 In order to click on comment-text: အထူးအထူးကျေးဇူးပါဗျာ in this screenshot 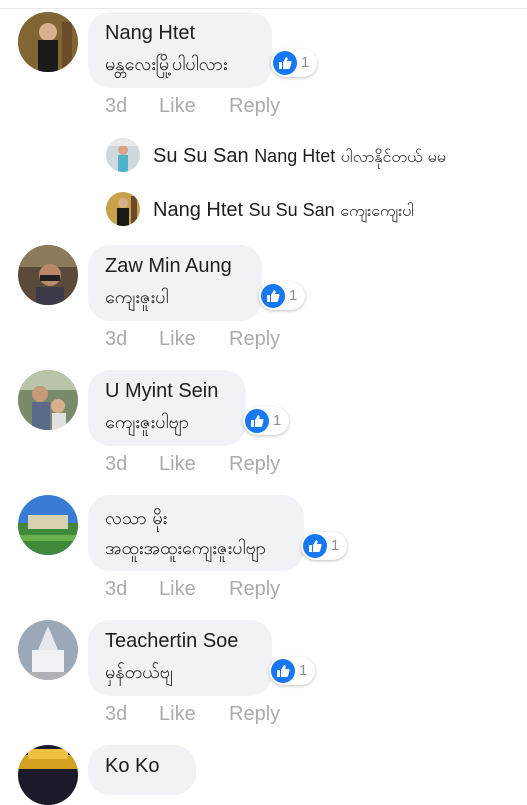, I will do `click(185, 548)`.